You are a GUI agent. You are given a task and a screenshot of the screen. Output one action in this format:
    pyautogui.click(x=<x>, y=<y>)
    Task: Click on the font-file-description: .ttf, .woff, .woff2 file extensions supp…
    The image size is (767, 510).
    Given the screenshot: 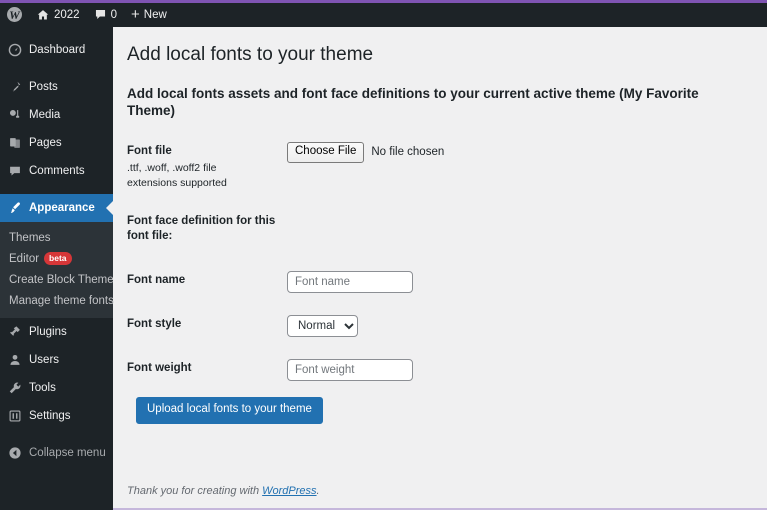 What is the action you would take?
    pyautogui.click(x=177, y=175)
    